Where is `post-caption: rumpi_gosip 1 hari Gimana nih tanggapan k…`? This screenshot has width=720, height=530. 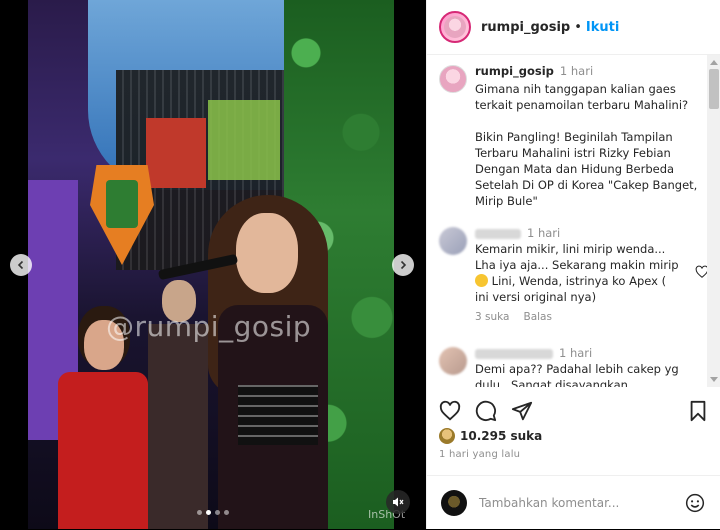 post-caption: rumpi_gosip 1 hari Gimana nih tanggapan k… is located at coordinates (572, 136).